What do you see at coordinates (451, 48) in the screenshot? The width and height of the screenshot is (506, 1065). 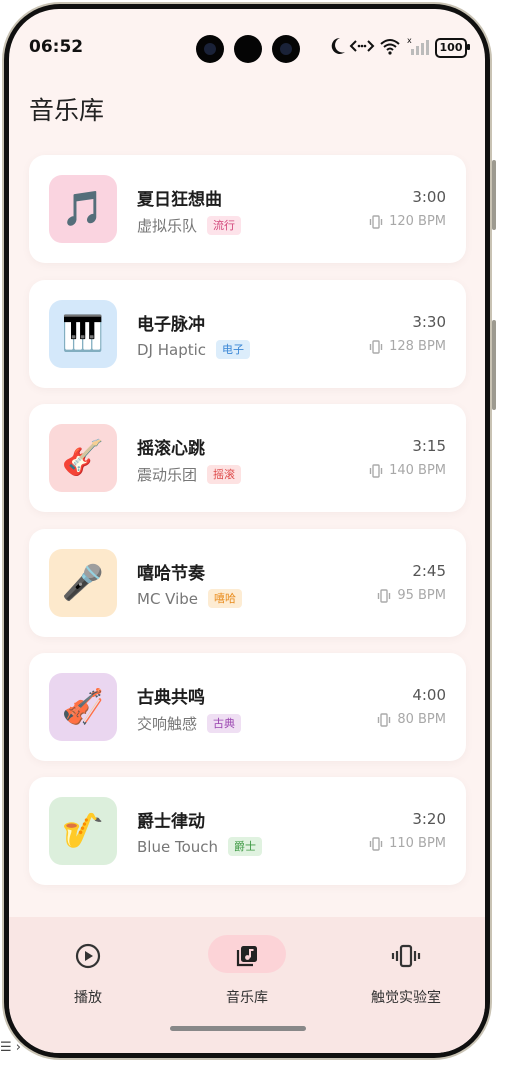 I see `battery-icon: 100` at bounding box center [451, 48].